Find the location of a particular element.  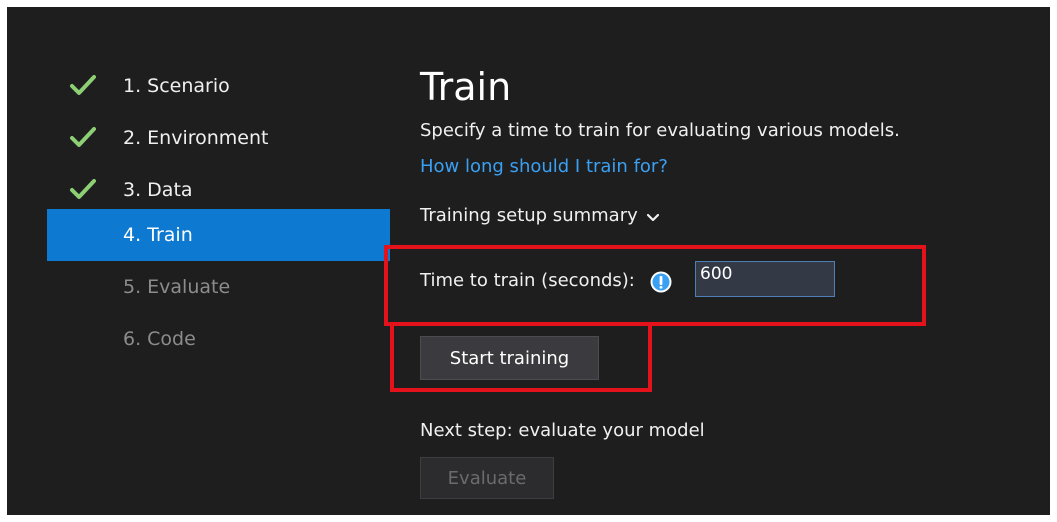

next-step-label: Next step: evaluate your model is located at coordinates (562, 430).